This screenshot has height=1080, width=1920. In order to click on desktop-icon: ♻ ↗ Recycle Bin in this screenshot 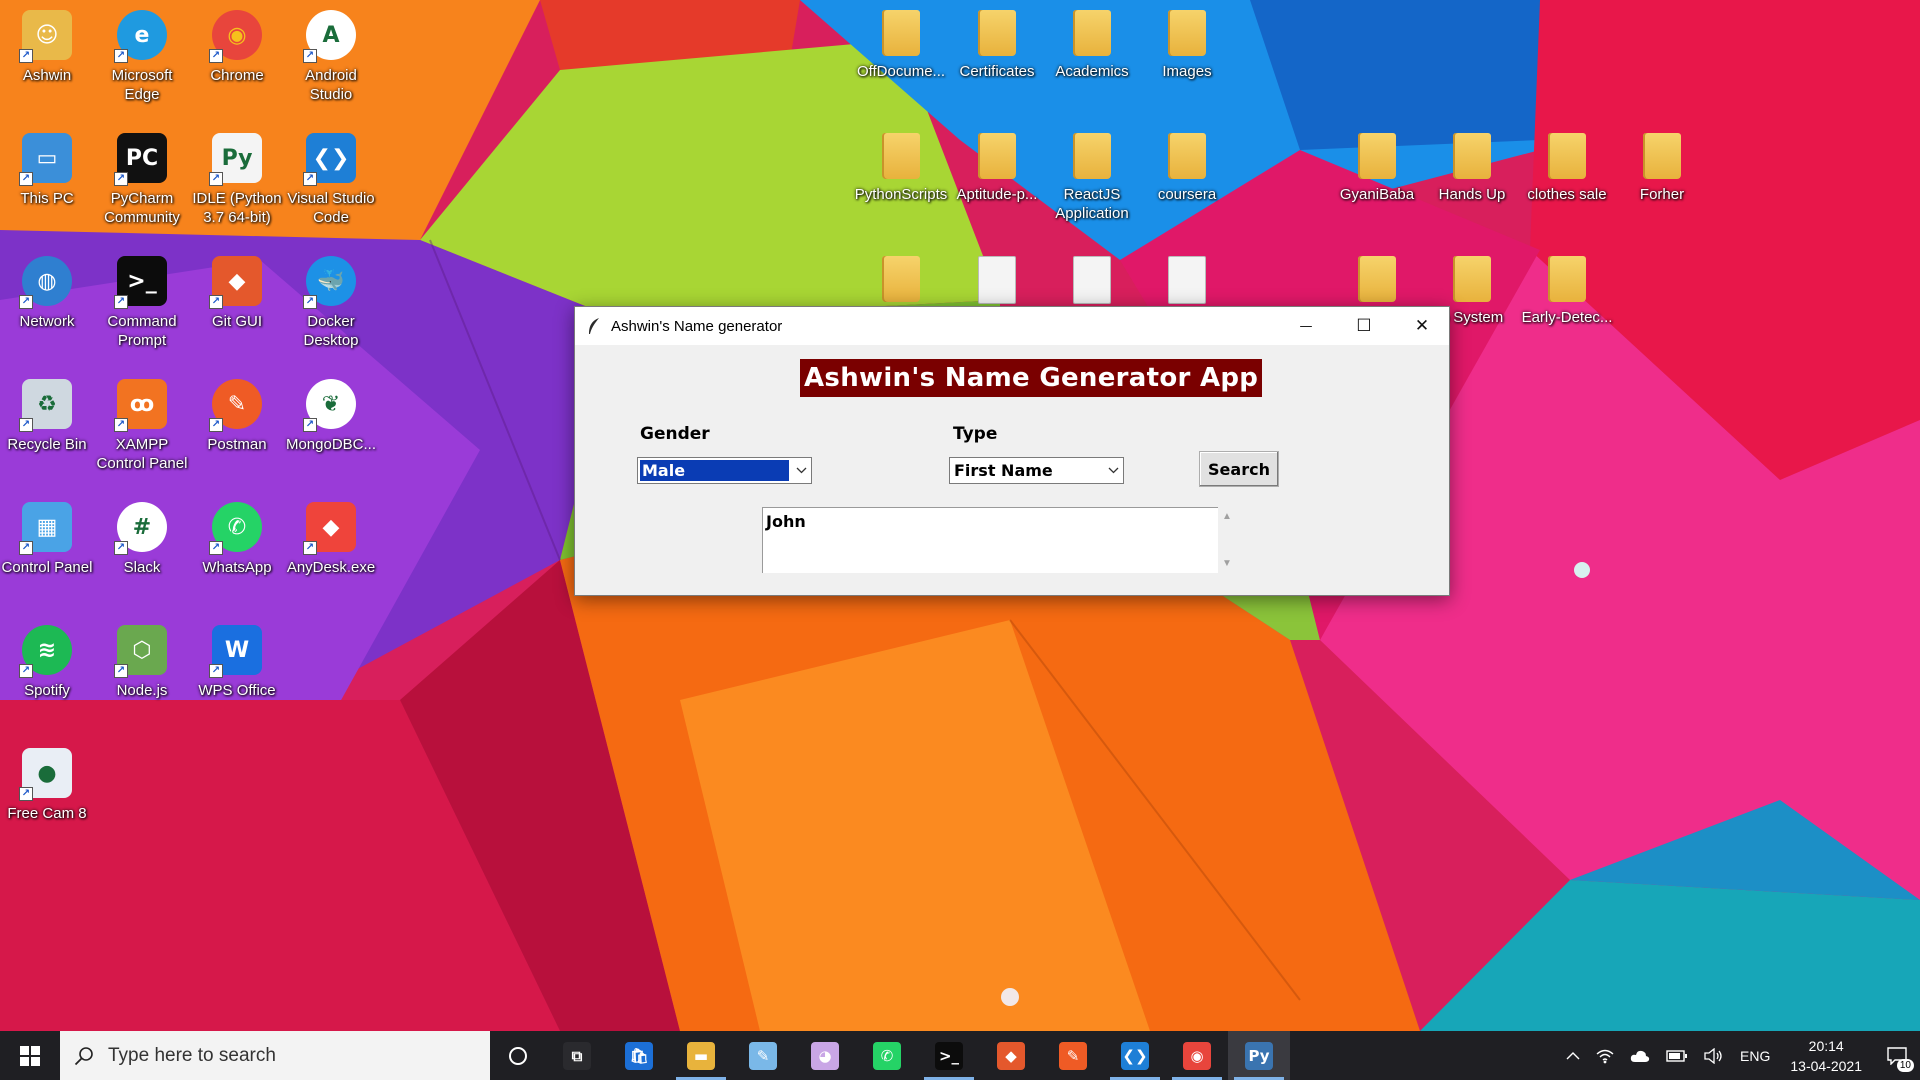, I will do `click(47, 416)`.